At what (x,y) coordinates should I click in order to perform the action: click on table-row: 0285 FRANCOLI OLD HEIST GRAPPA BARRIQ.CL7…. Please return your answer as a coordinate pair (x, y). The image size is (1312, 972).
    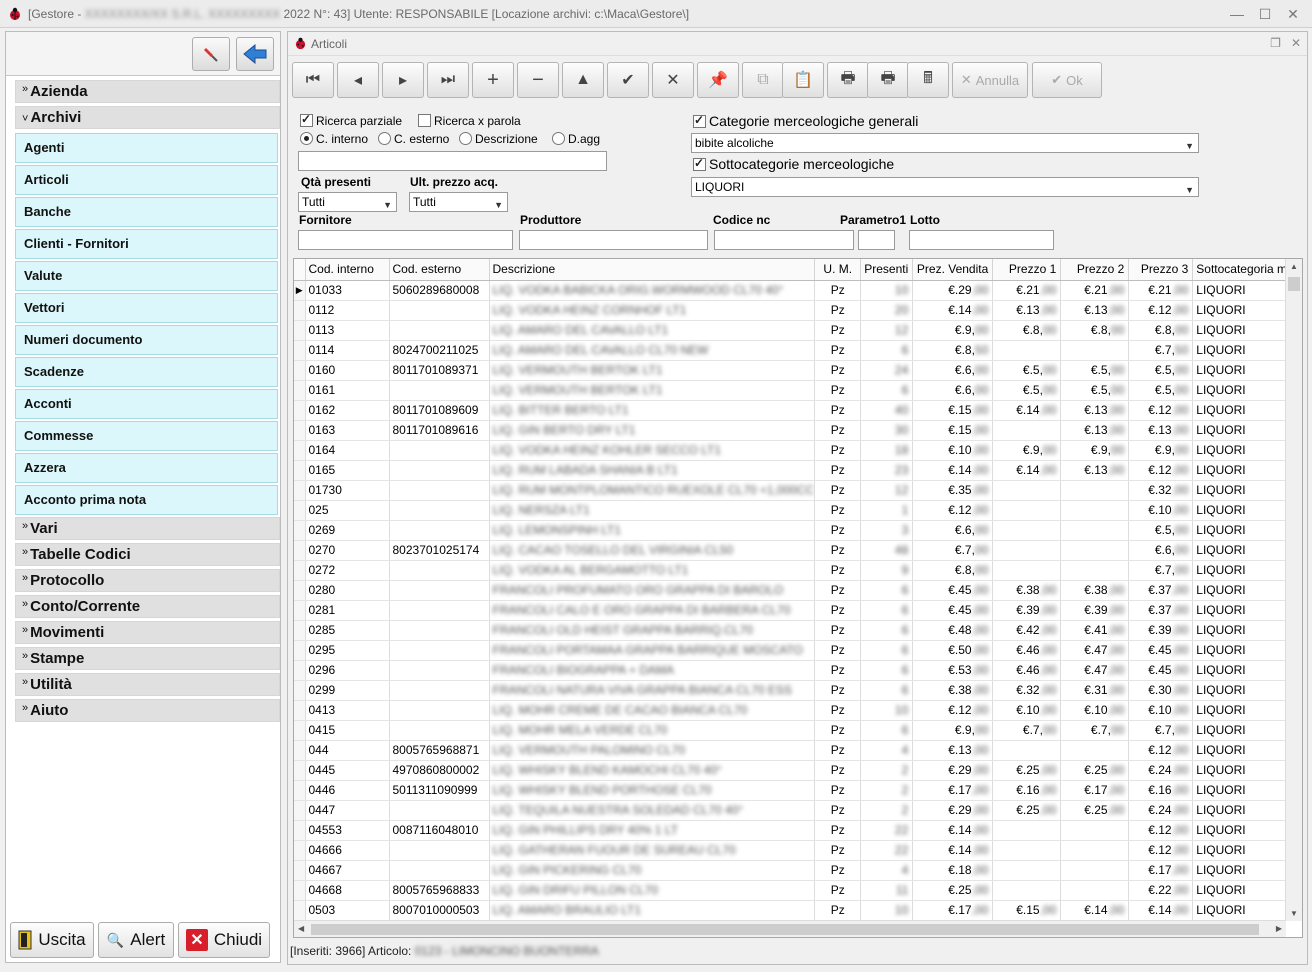
    Looking at the image, I should click on (796, 630).